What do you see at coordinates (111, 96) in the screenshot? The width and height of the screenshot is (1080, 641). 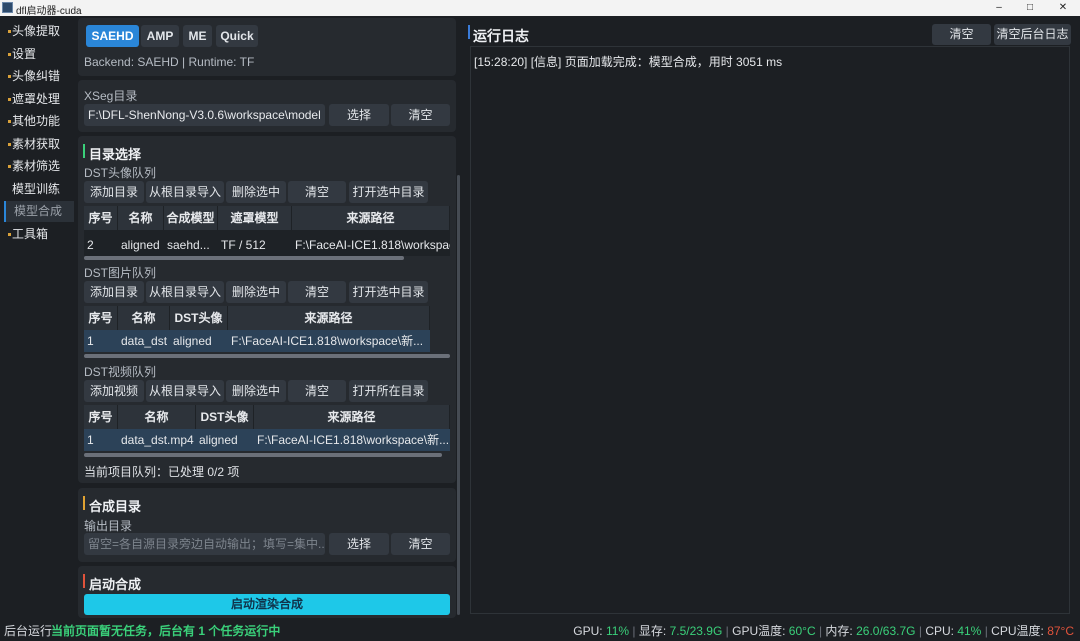 I see `xseg-label: XSeg目录` at bounding box center [111, 96].